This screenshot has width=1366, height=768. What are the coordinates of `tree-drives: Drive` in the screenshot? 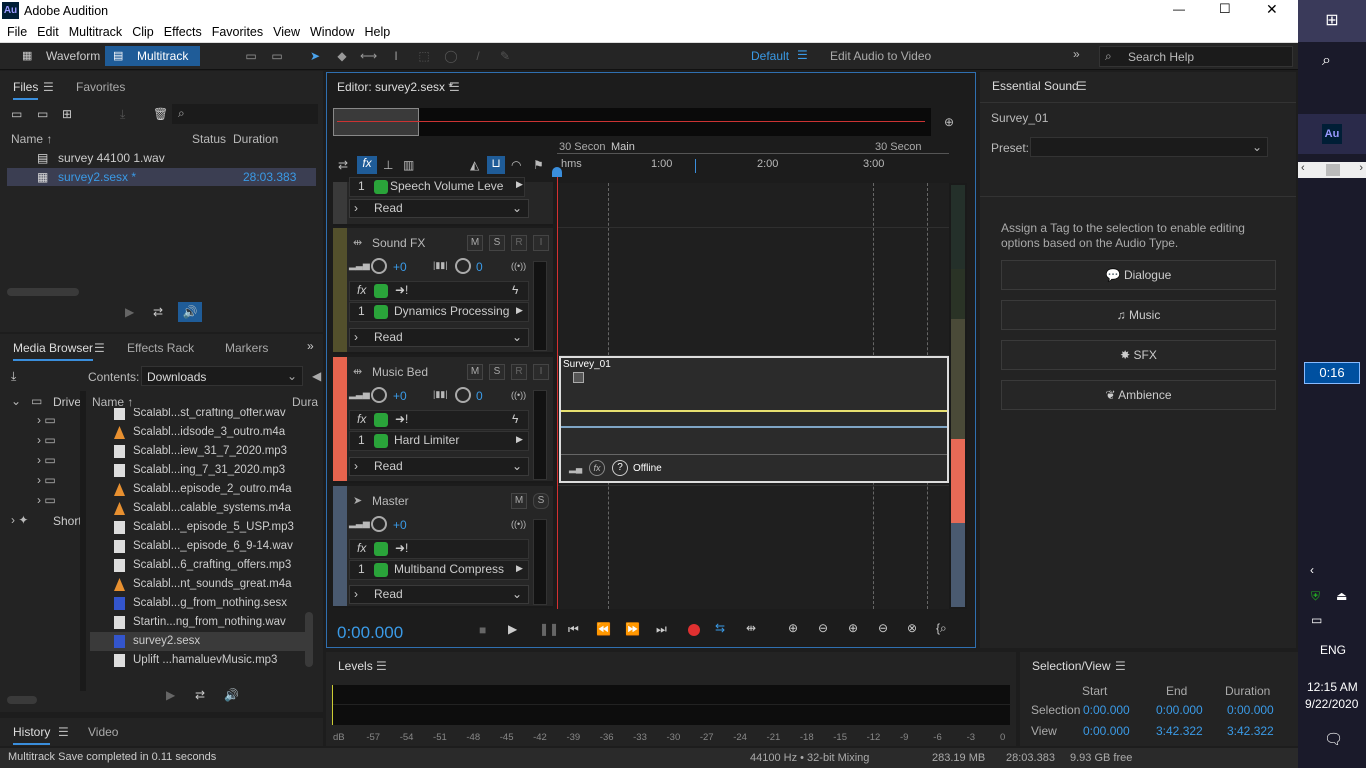 It's located at (67, 402).